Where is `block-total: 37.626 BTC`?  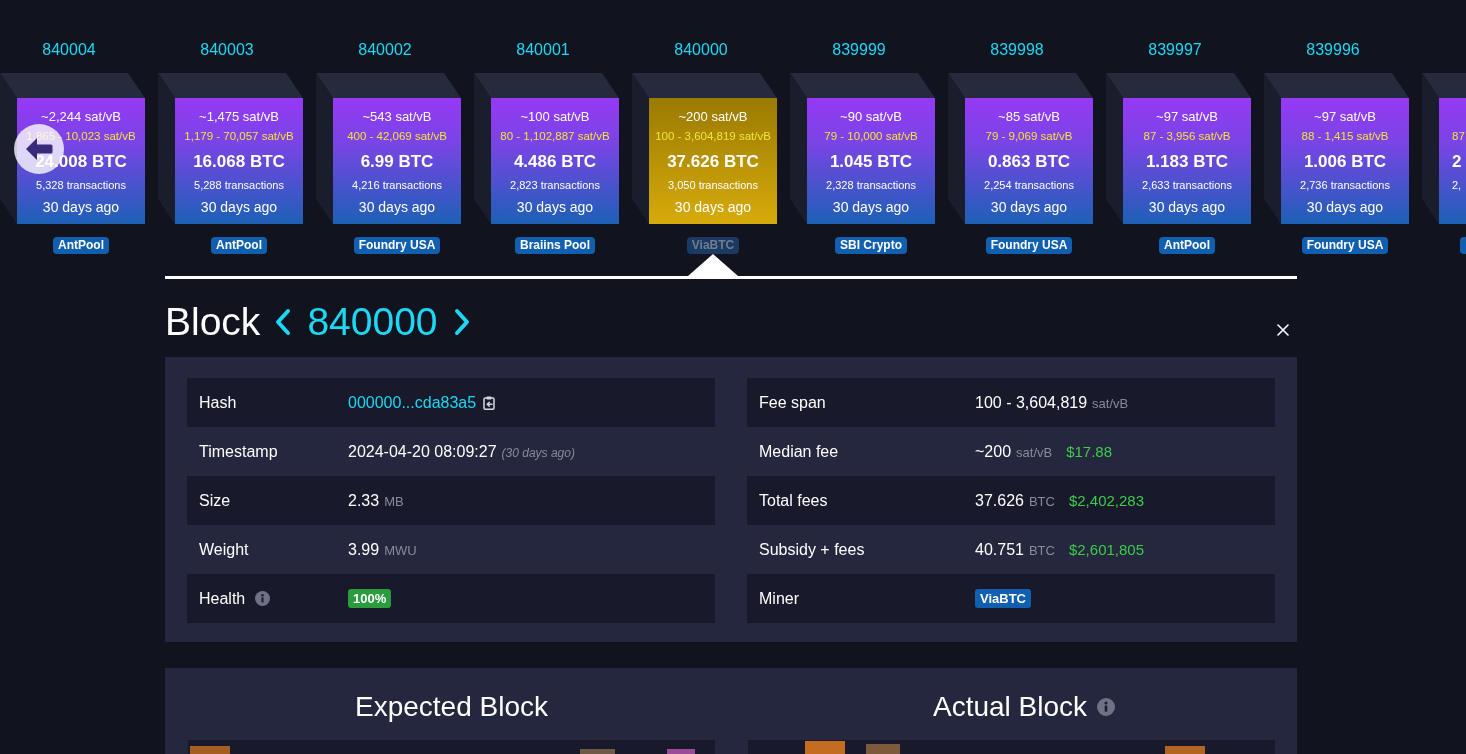
block-total: 37.626 BTC is located at coordinates (713, 162).